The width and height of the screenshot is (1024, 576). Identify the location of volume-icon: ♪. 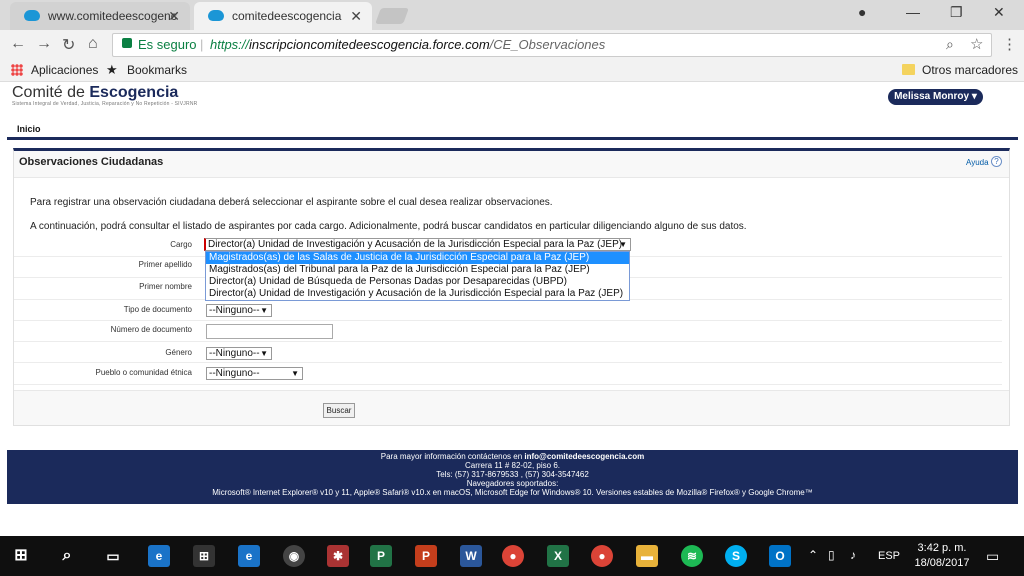
(853, 555).